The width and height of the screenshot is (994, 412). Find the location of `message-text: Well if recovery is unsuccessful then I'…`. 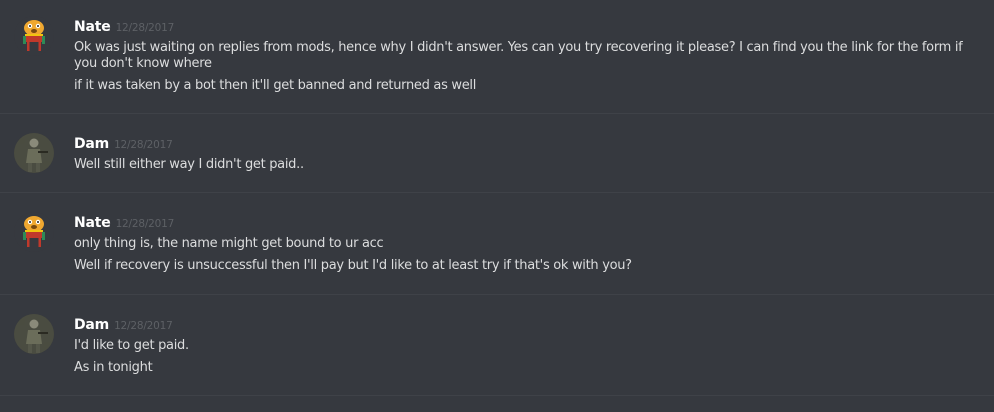

message-text: Well if recovery is unsuccessful then I'… is located at coordinates (353, 265).